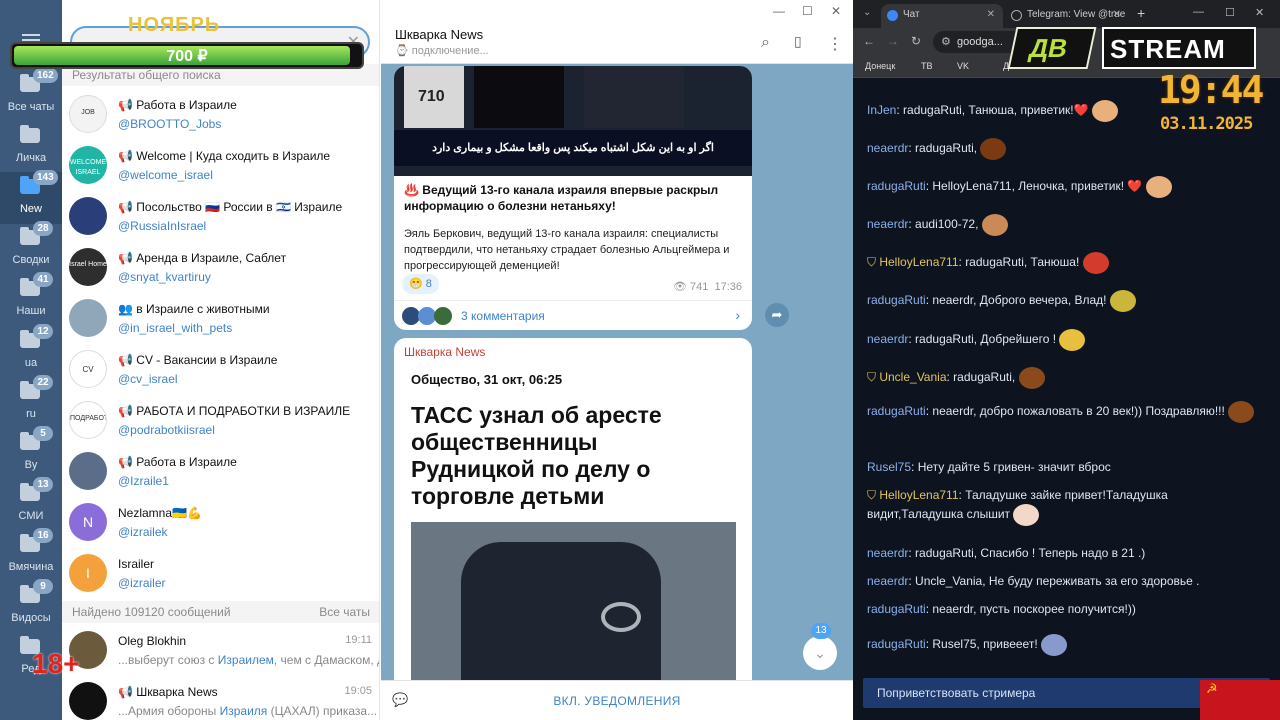  What do you see at coordinates (420, 284) in the screenshot?
I see `reaction-badge: 😁 8` at bounding box center [420, 284].